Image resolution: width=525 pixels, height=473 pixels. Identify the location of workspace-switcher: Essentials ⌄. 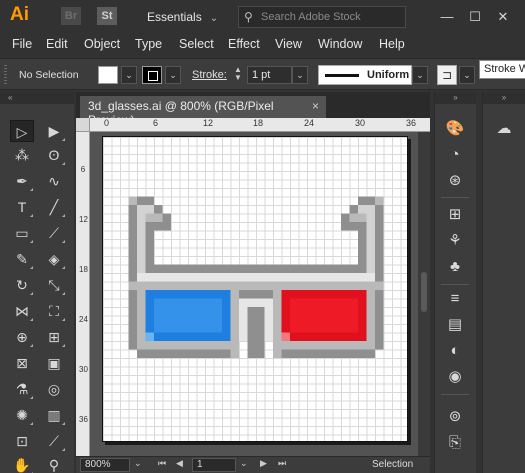
(178, 17).